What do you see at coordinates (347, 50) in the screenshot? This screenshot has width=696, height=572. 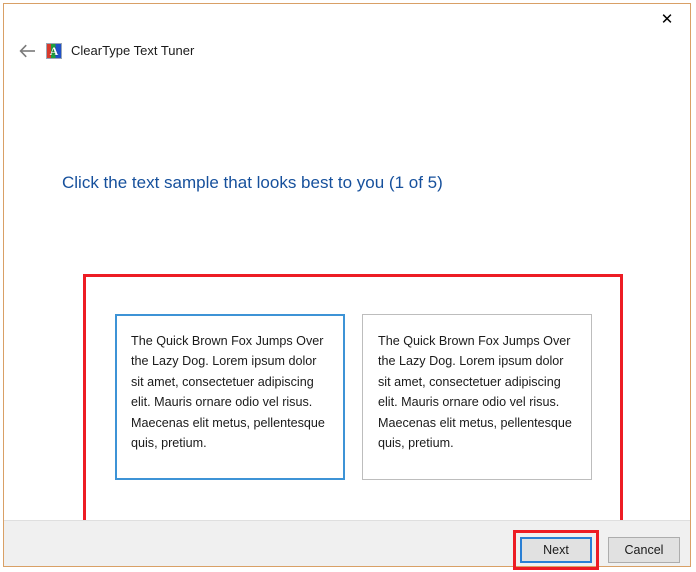 I see `wizard-header: A ClearType Text Tuner` at bounding box center [347, 50].